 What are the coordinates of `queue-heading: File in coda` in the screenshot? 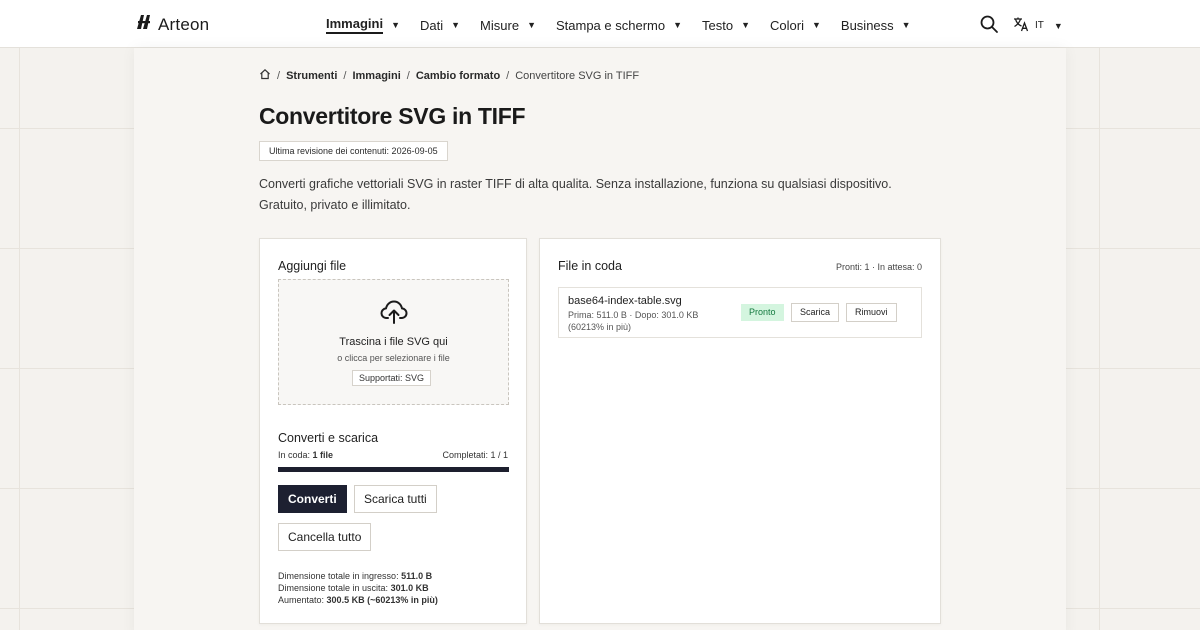 It's located at (590, 266).